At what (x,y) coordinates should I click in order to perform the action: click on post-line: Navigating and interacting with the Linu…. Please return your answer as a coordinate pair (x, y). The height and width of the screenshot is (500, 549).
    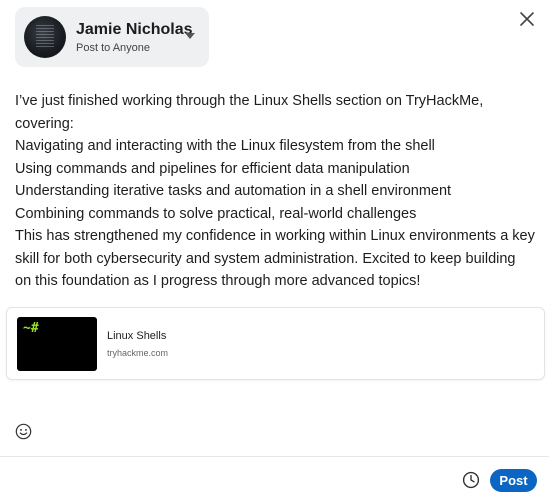
    Looking at the image, I should click on (225, 146).